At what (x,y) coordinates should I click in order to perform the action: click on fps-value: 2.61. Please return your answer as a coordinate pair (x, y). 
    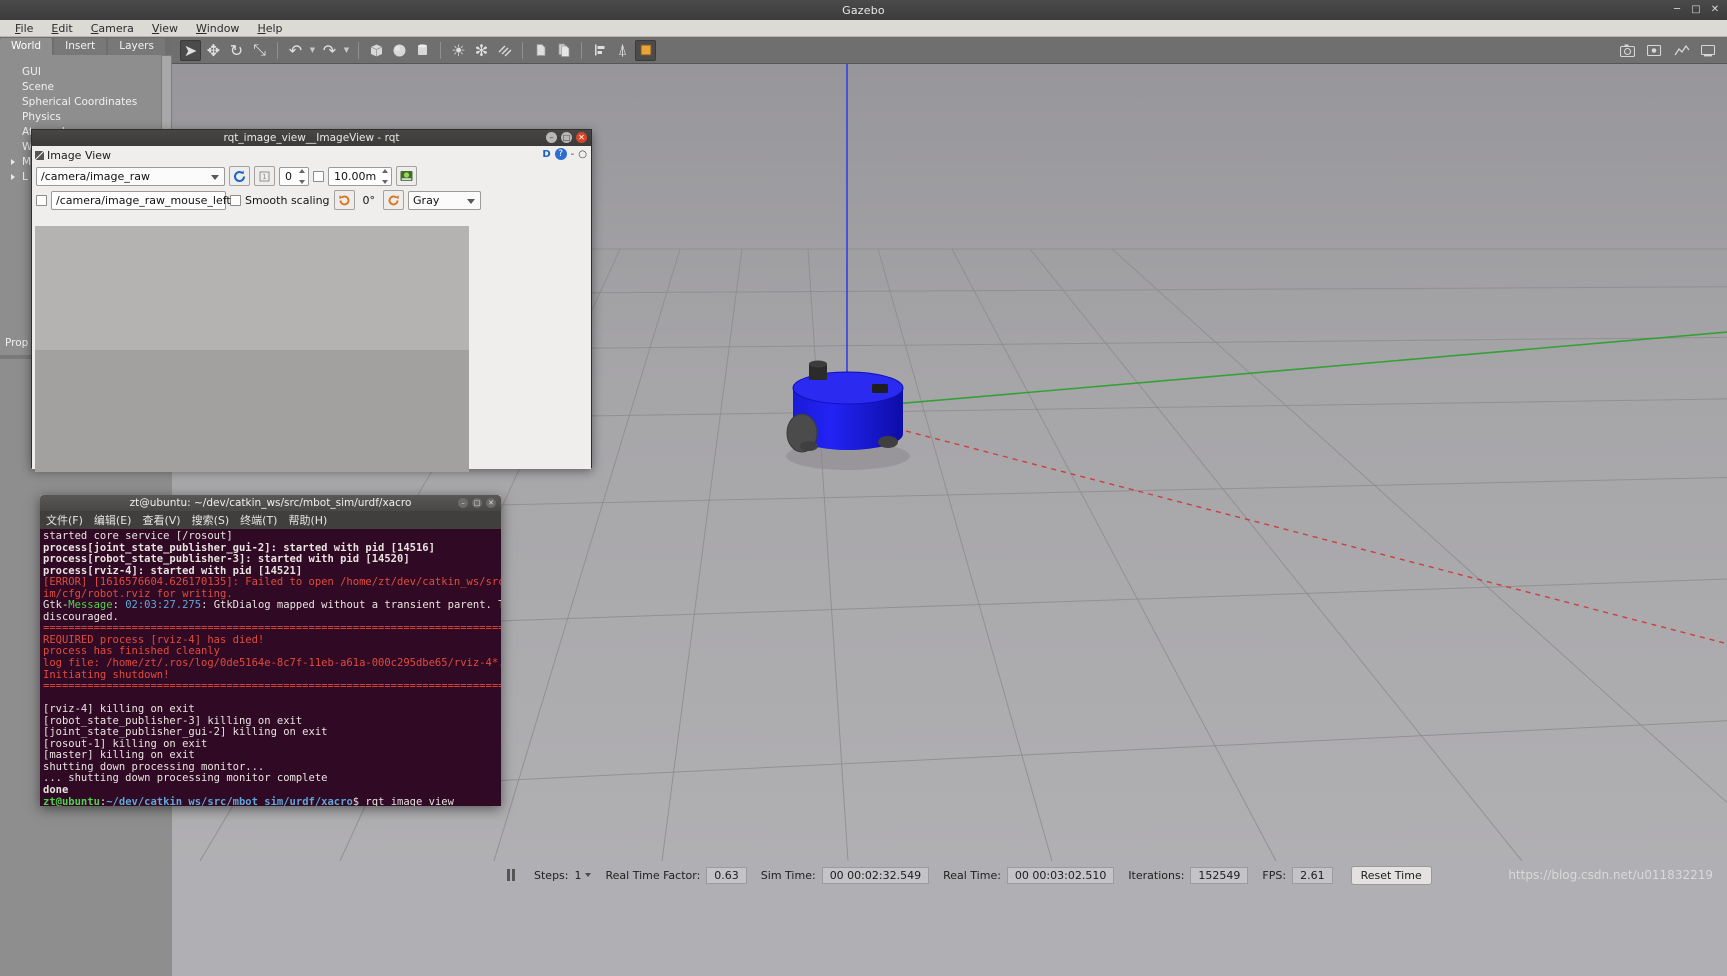
    Looking at the image, I should click on (1312, 875).